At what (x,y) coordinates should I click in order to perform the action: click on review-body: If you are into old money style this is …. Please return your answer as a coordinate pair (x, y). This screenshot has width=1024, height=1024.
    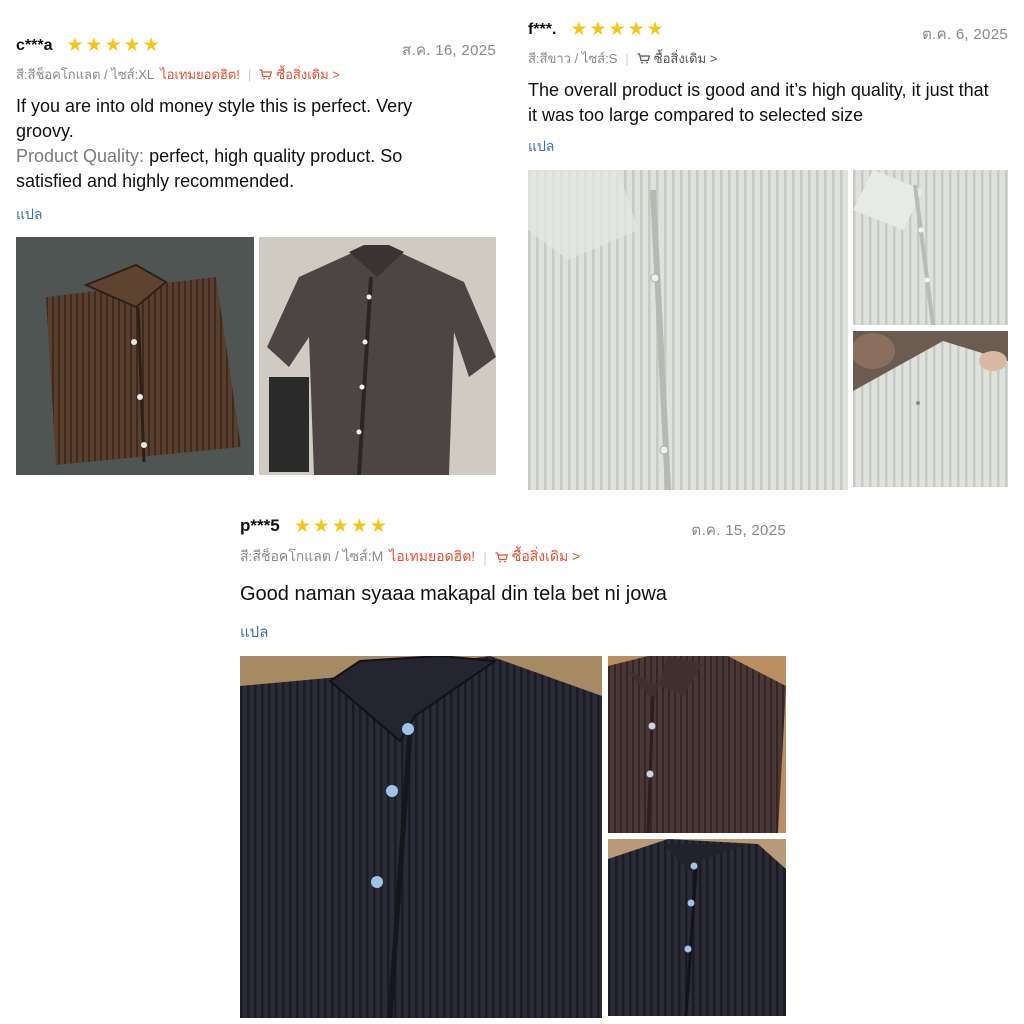
    Looking at the image, I should click on (214, 118).